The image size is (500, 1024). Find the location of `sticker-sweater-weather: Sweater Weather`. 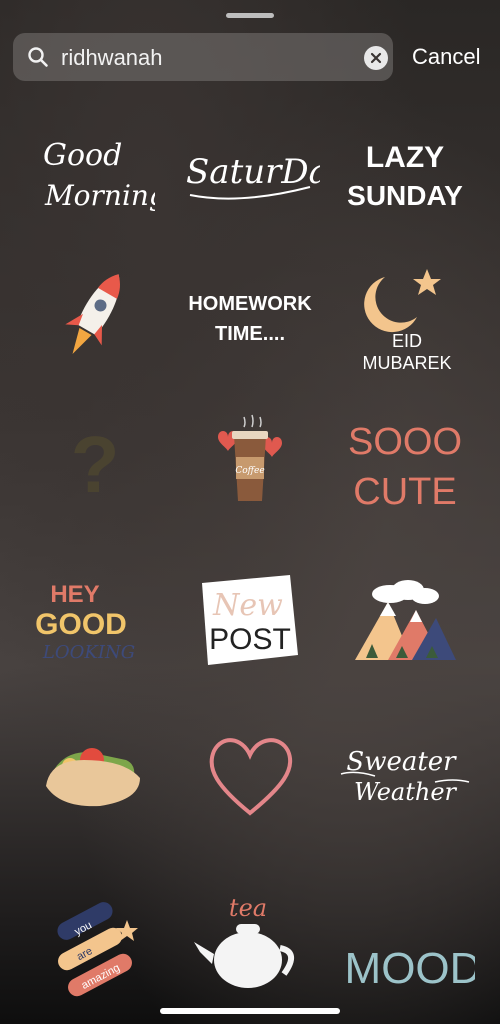

sticker-sweater-weather: Sweater Weather is located at coordinates (405, 775).